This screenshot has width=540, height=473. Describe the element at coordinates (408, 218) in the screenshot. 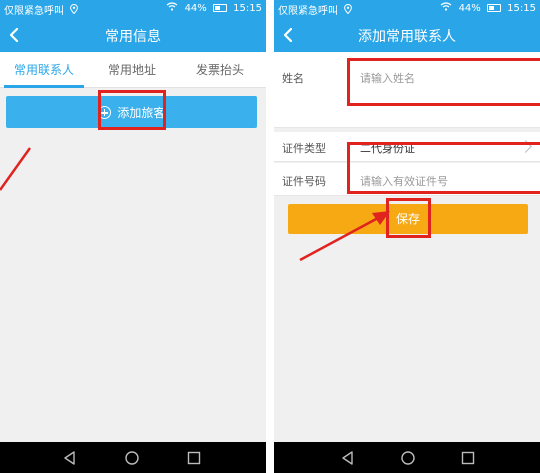

I see `highlight-box-save` at that location.